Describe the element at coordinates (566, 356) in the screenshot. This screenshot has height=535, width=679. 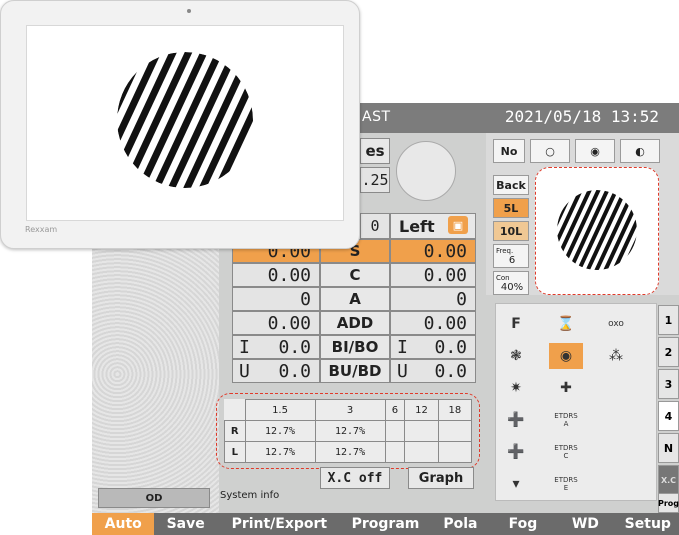
I see `stripes-selected-icon: ◉` at that location.